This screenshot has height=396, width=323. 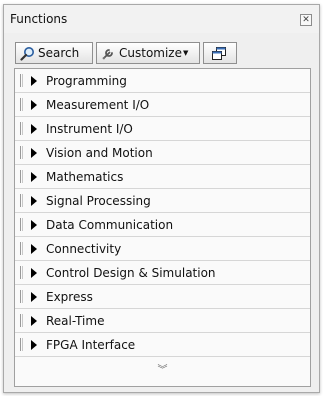 What do you see at coordinates (162, 153) in the screenshot?
I see `category-row-vision-and-motion: Vision and Motion` at bounding box center [162, 153].